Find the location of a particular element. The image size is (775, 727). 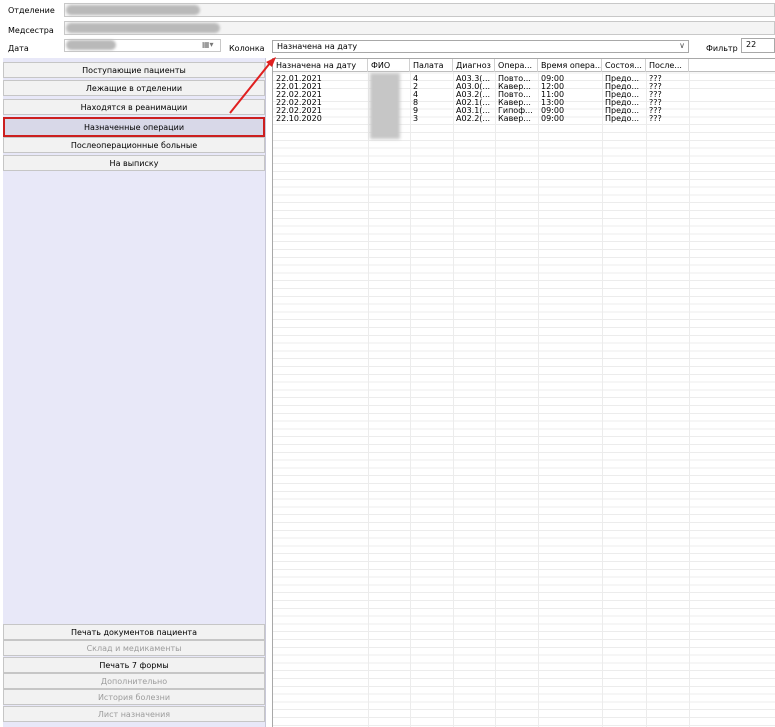

column-select: Назначена на дату ∨ is located at coordinates (480, 46).